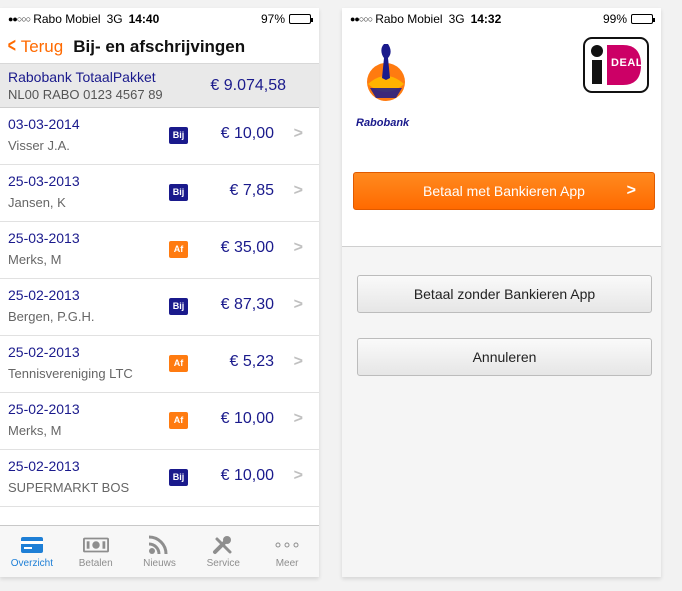  Describe the element at coordinates (248, 85) in the screenshot. I see `account-balance: € 9.074,58` at that location.